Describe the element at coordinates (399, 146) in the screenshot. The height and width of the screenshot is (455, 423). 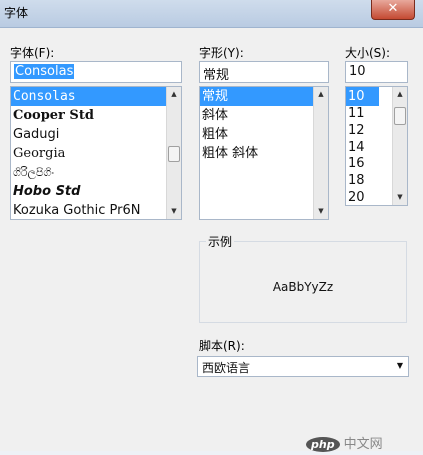
I see `size-list-scrollbar: ▲ ▼` at that location.